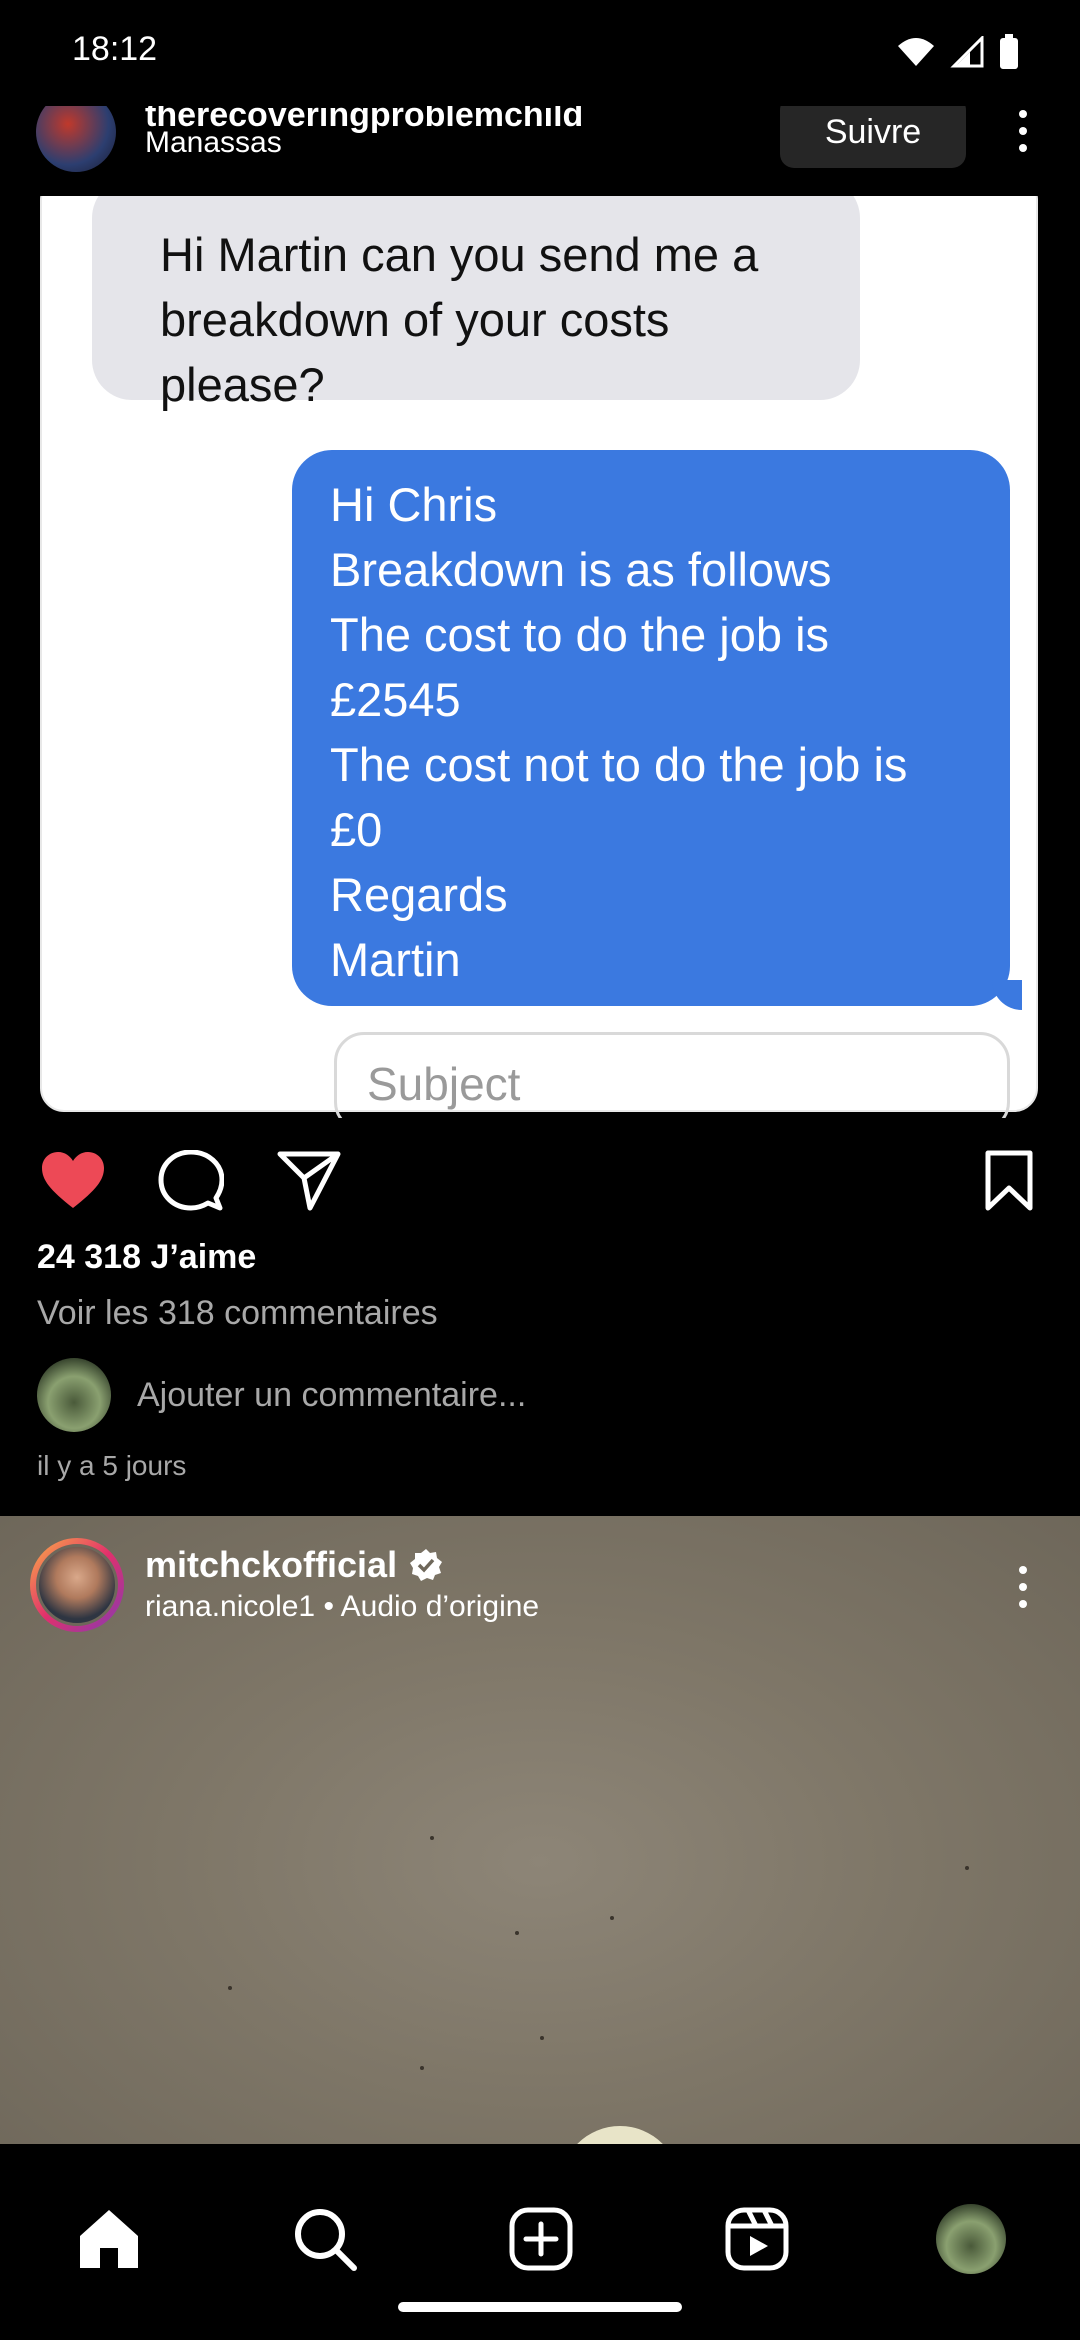  Describe the element at coordinates (309, 1181) in the screenshot. I see `share-icon` at that location.